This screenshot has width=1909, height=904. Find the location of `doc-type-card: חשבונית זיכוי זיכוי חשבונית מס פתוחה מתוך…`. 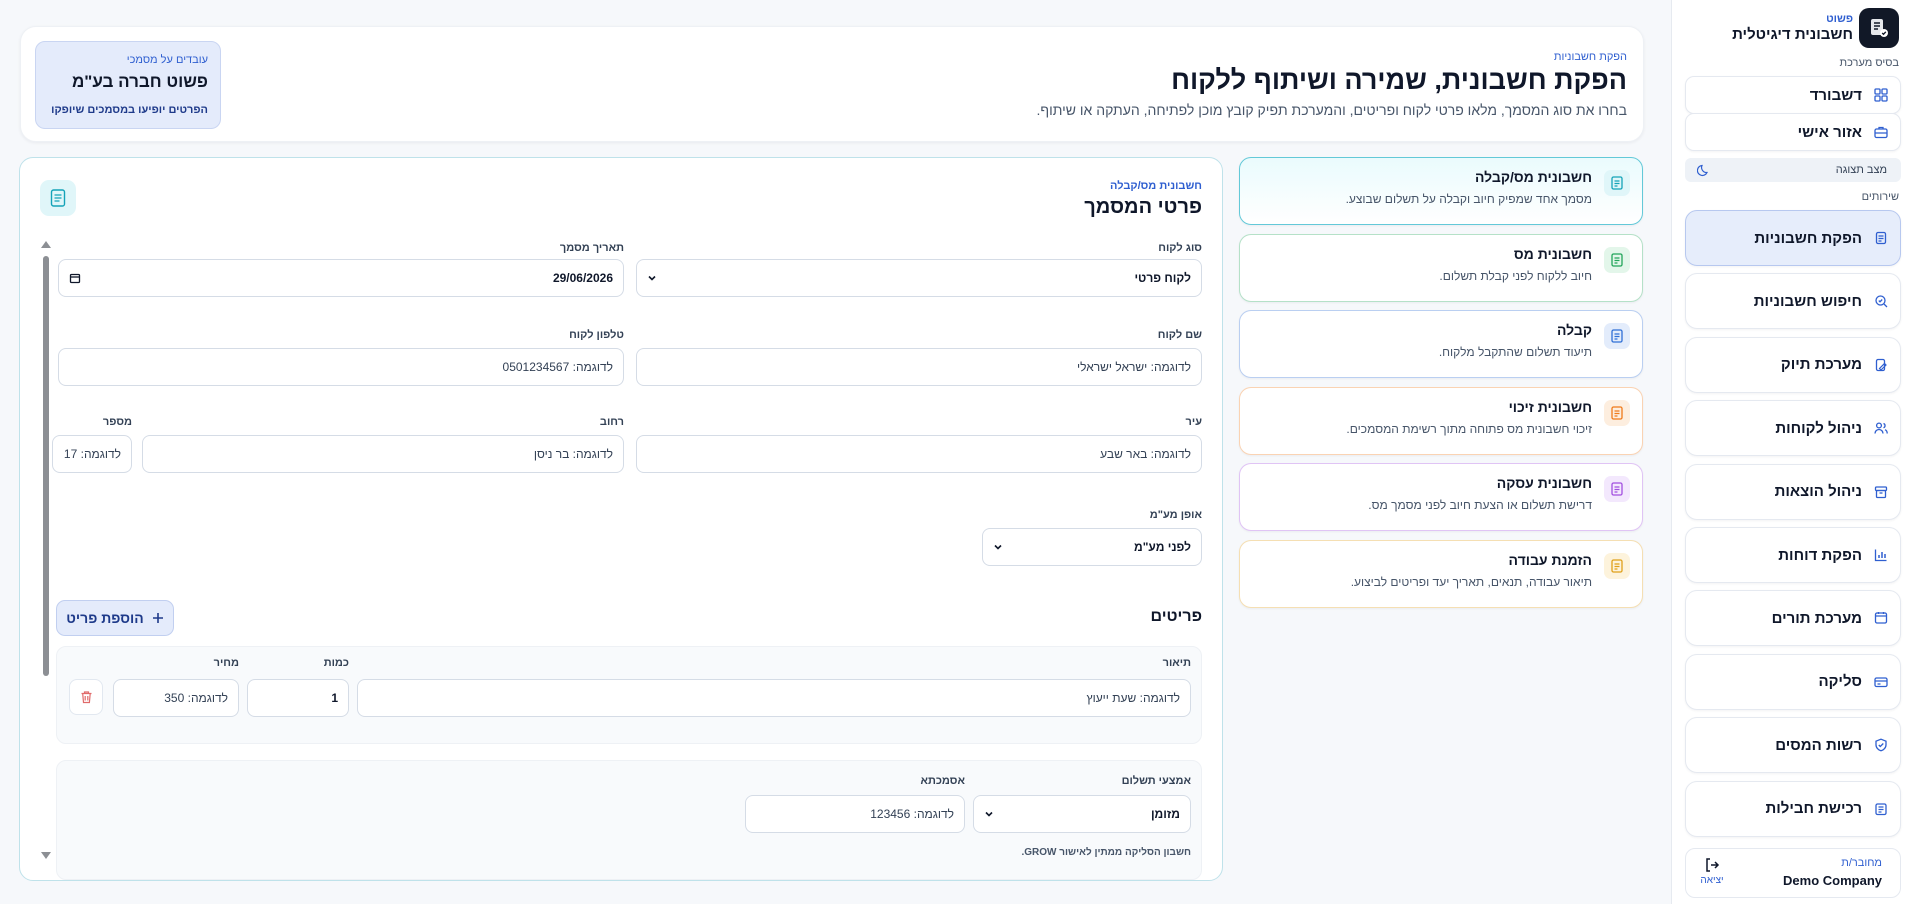

doc-type-card: חשבונית זיכוי זיכוי חשבונית מס פתוחה מתוך… is located at coordinates (1441, 420).